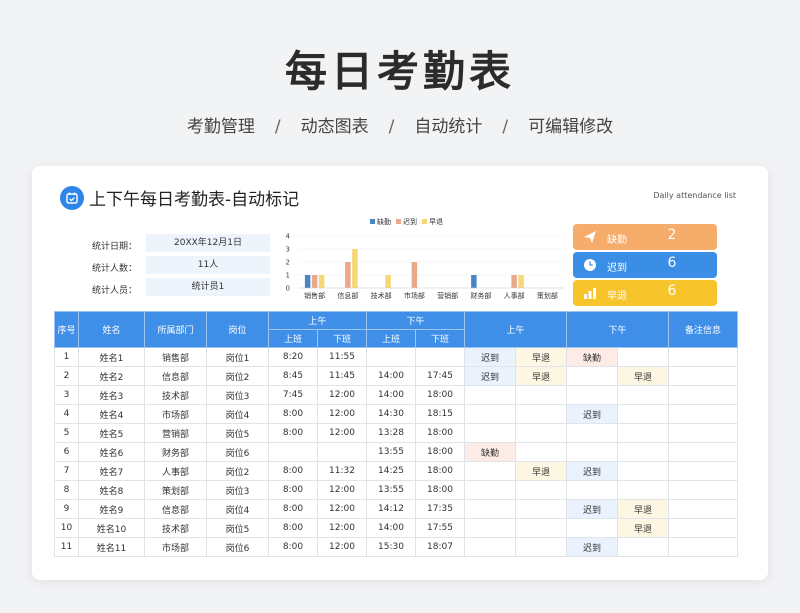  What do you see at coordinates (111, 528) in the screenshot?
I see `employee-name: 姓名10` at bounding box center [111, 528].